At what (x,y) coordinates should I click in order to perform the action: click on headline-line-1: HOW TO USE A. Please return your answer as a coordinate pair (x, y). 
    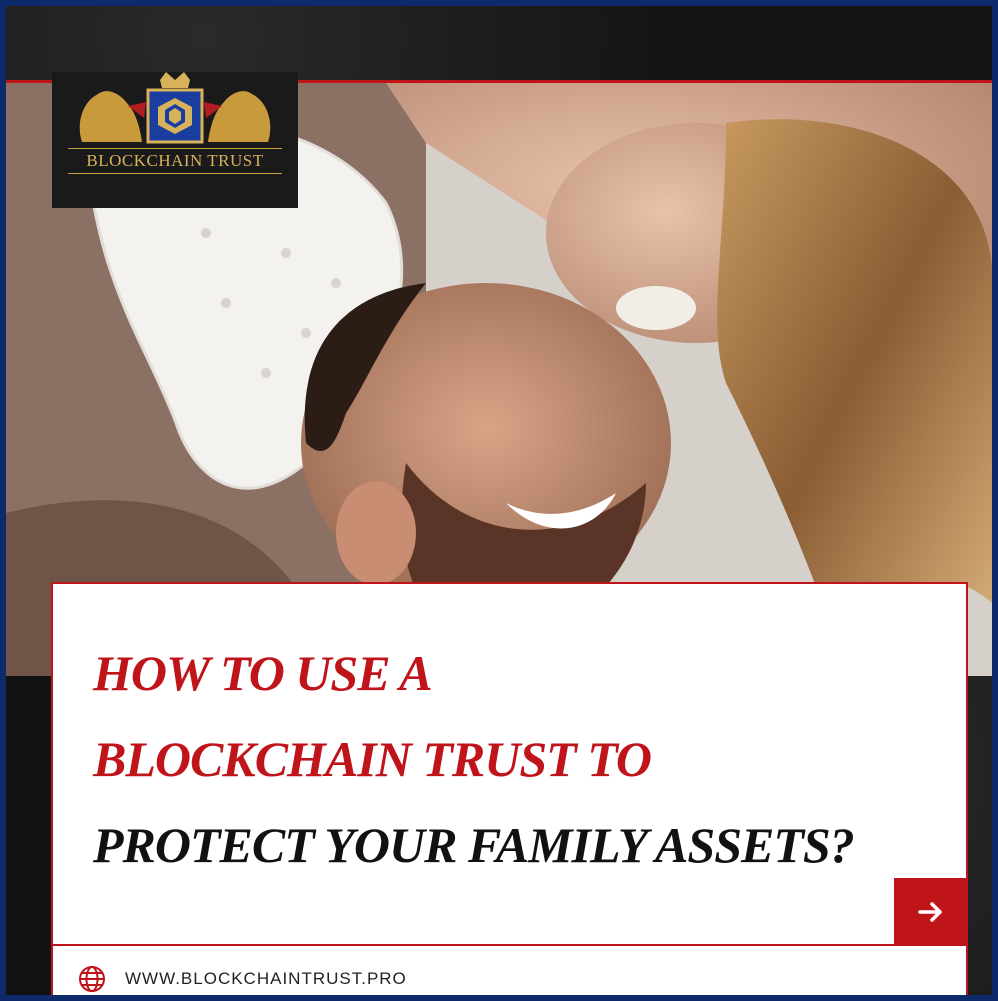
    Looking at the image, I should click on (263, 673).